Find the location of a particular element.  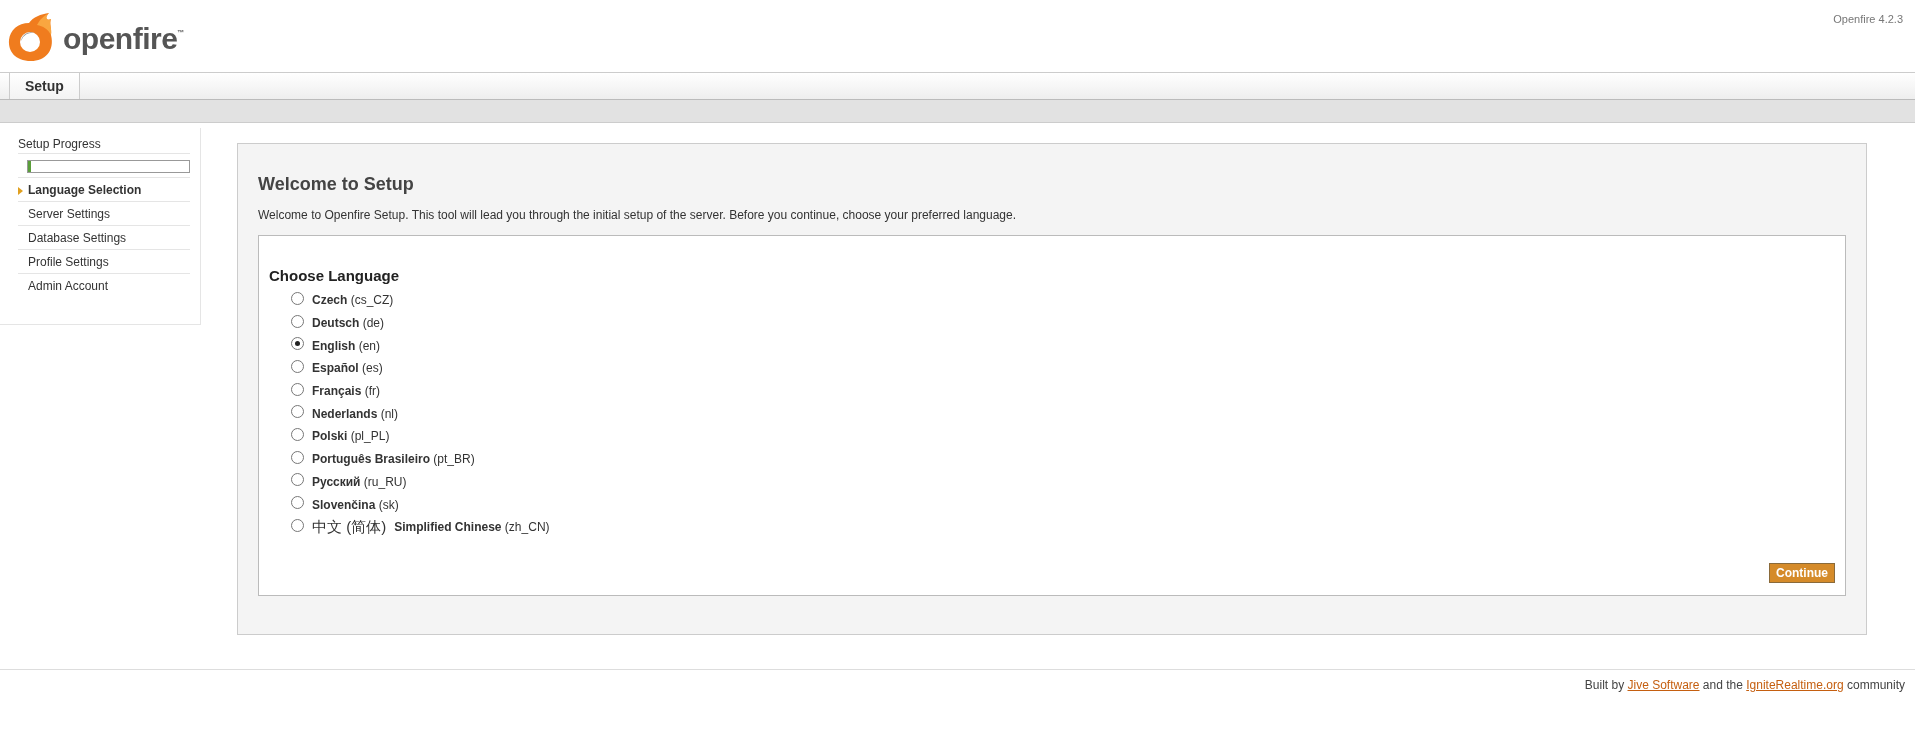

sidebar-title: Setup Progress is located at coordinates (104, 144).